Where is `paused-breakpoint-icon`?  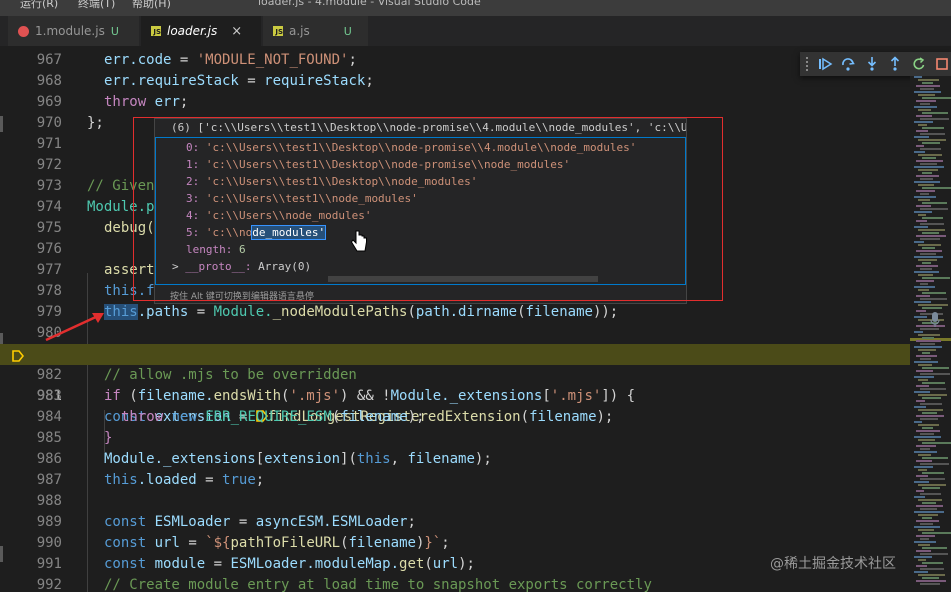
paused-breakpoint-icon is located at coordinates (18, 355).